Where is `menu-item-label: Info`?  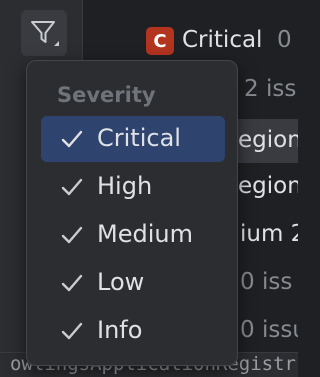
menu-item-label: Info is located at coordinates (120, 330).